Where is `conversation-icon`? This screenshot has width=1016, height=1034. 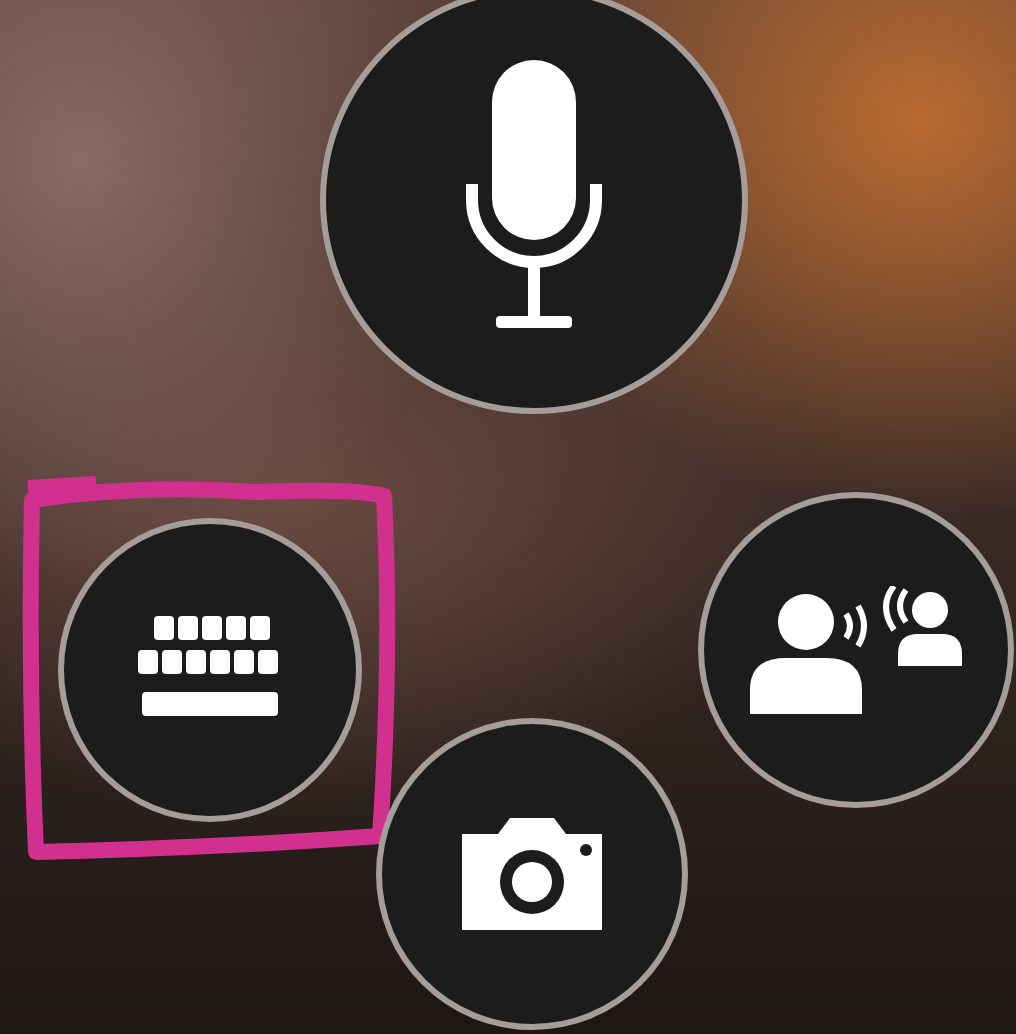 conversation-icon is located at coordinates (856, 650).